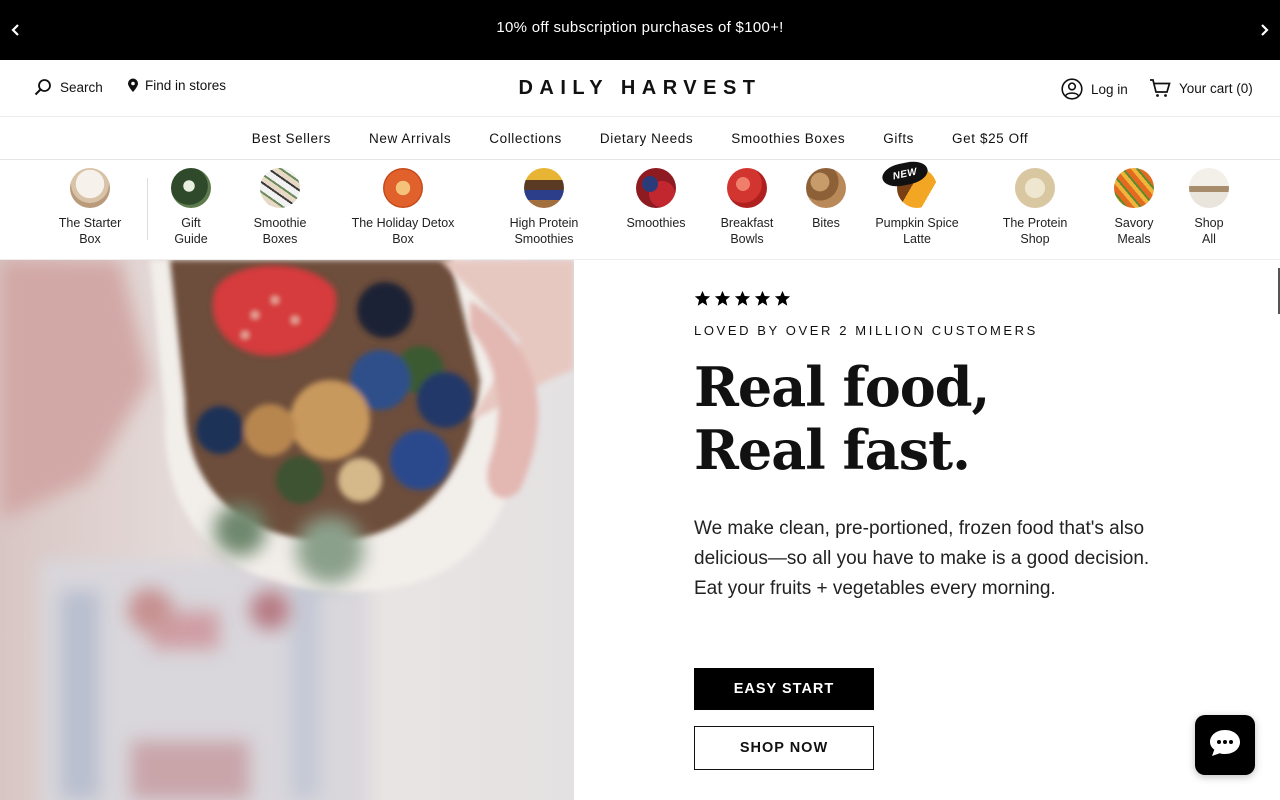  I want to click on user-icon, so click(1072, 89).